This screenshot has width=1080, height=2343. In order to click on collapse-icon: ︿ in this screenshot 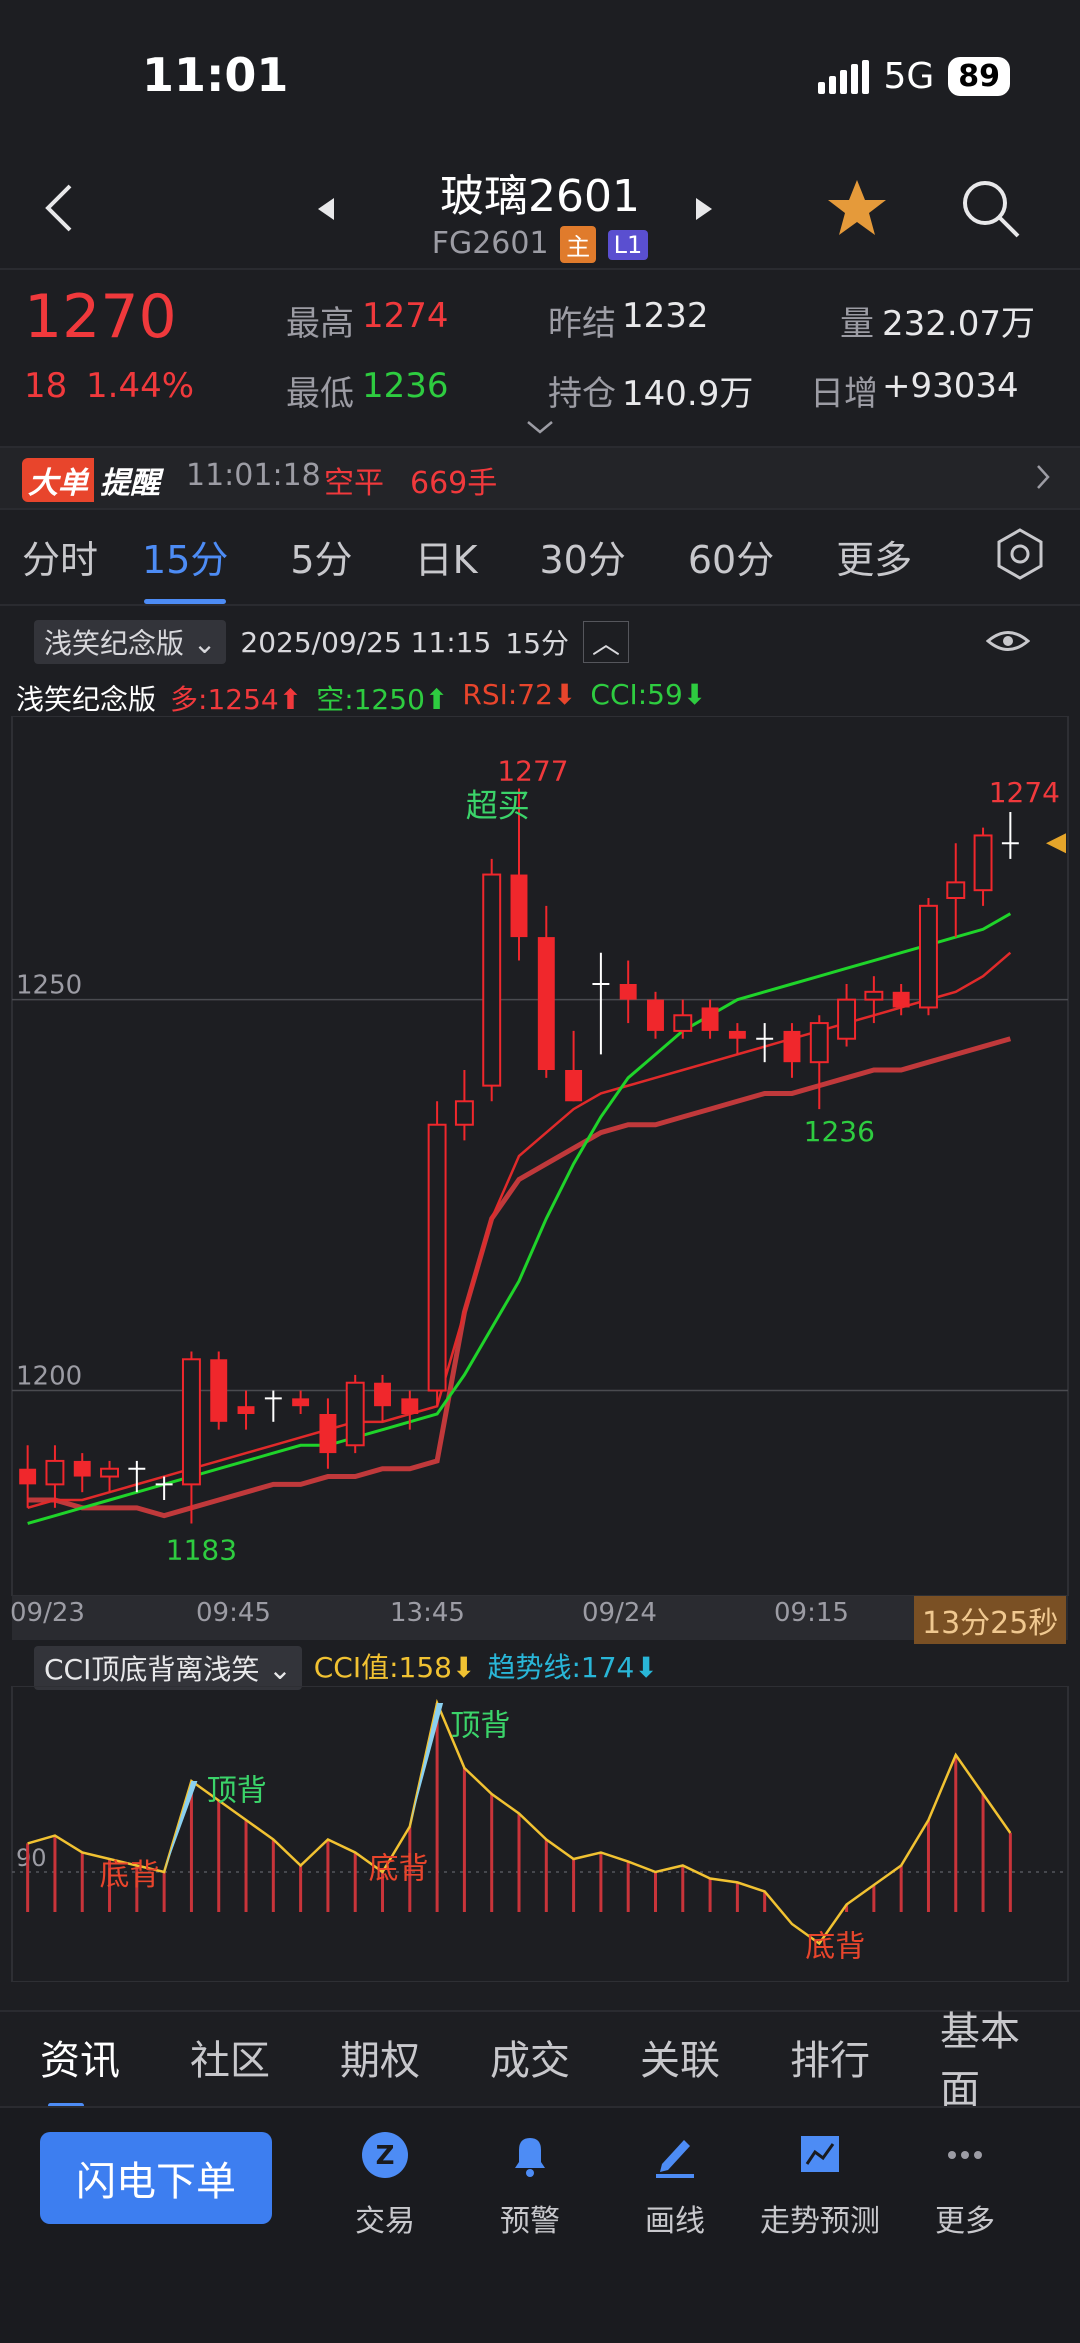, I will do `click(606, 642)`.